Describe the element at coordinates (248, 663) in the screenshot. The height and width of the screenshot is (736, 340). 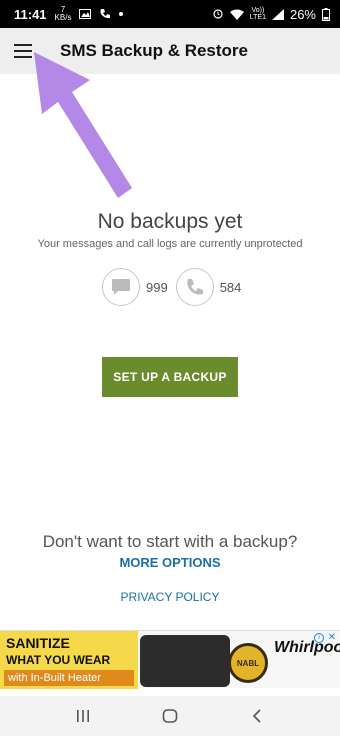
I see `nabl-badge: NABL` at that location.